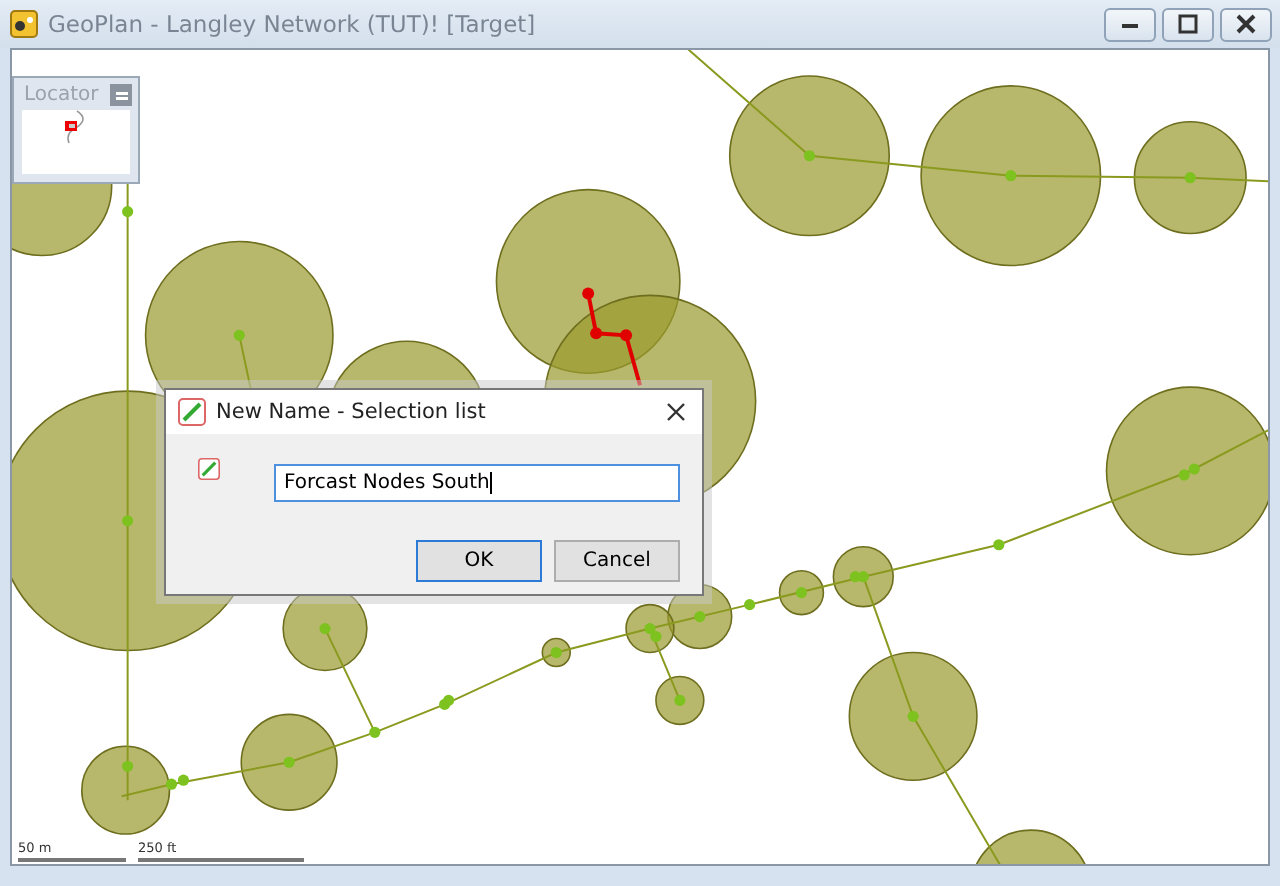 The width and height of the screenshot is (1280, 886). I want to click on ok-button: OK, so click(479, 561).